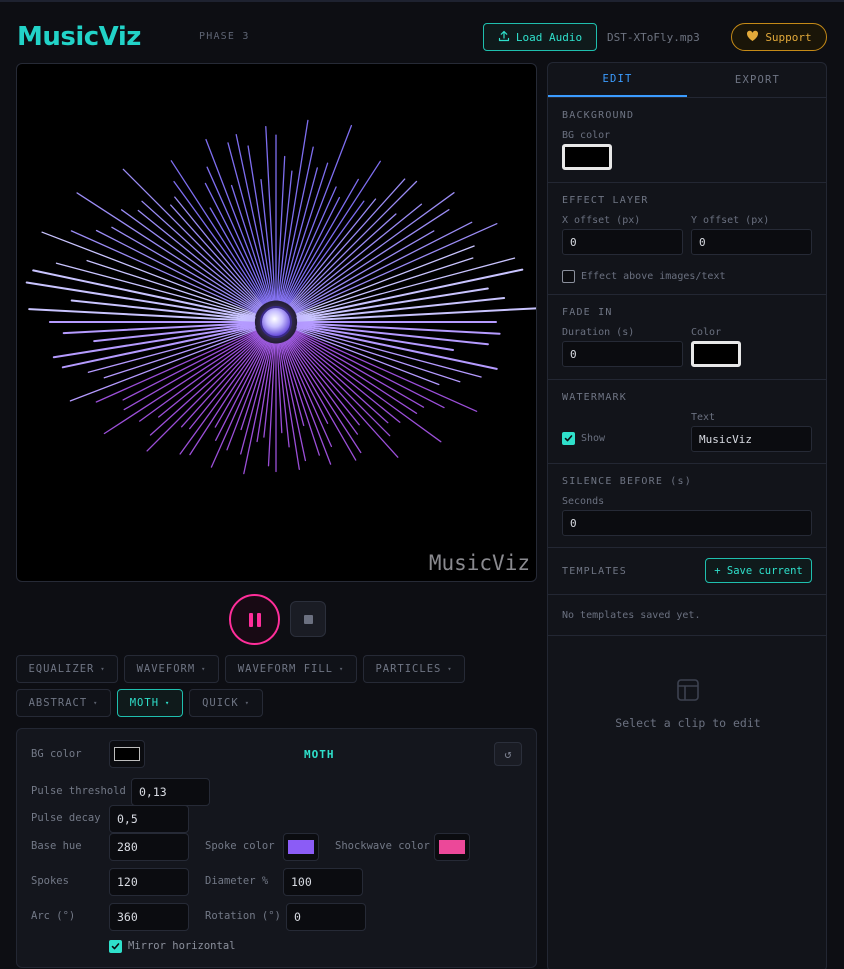 This screenshot has height=969, width=844. I want to click on no-templates-text: No templates saved yet., so click(631, 615).